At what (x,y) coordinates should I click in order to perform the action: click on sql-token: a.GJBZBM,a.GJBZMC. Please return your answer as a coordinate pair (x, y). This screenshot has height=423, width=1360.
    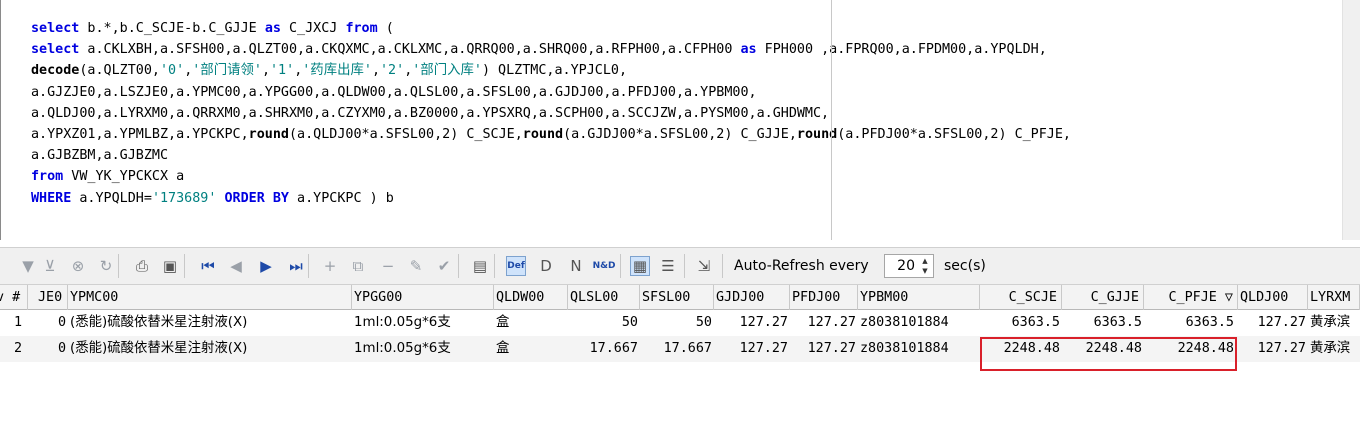
    Looking at the image, I should click on (100, 156).